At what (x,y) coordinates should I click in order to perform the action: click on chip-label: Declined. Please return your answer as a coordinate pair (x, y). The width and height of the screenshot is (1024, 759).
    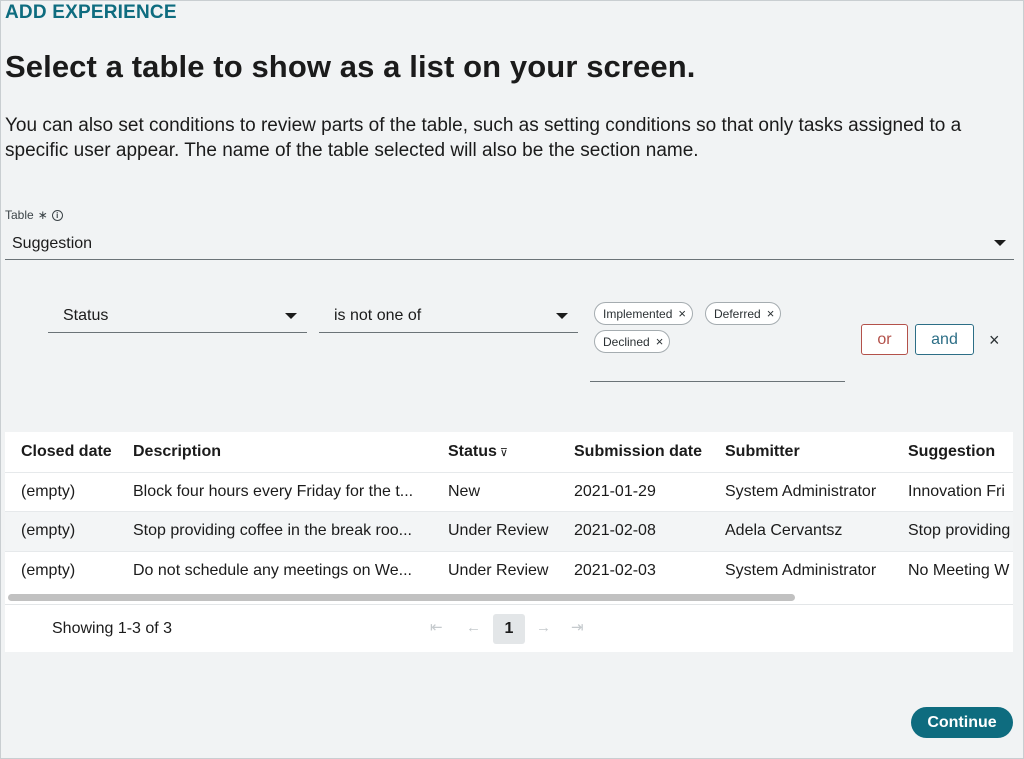
    Looking at the image, I should click on (626, 341).